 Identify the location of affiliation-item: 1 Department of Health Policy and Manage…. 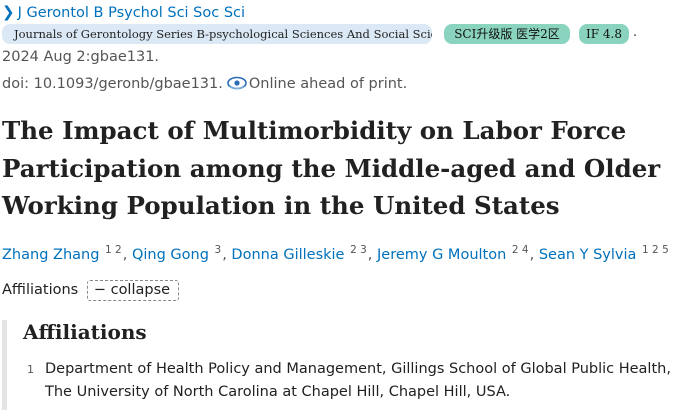
(359, 381).